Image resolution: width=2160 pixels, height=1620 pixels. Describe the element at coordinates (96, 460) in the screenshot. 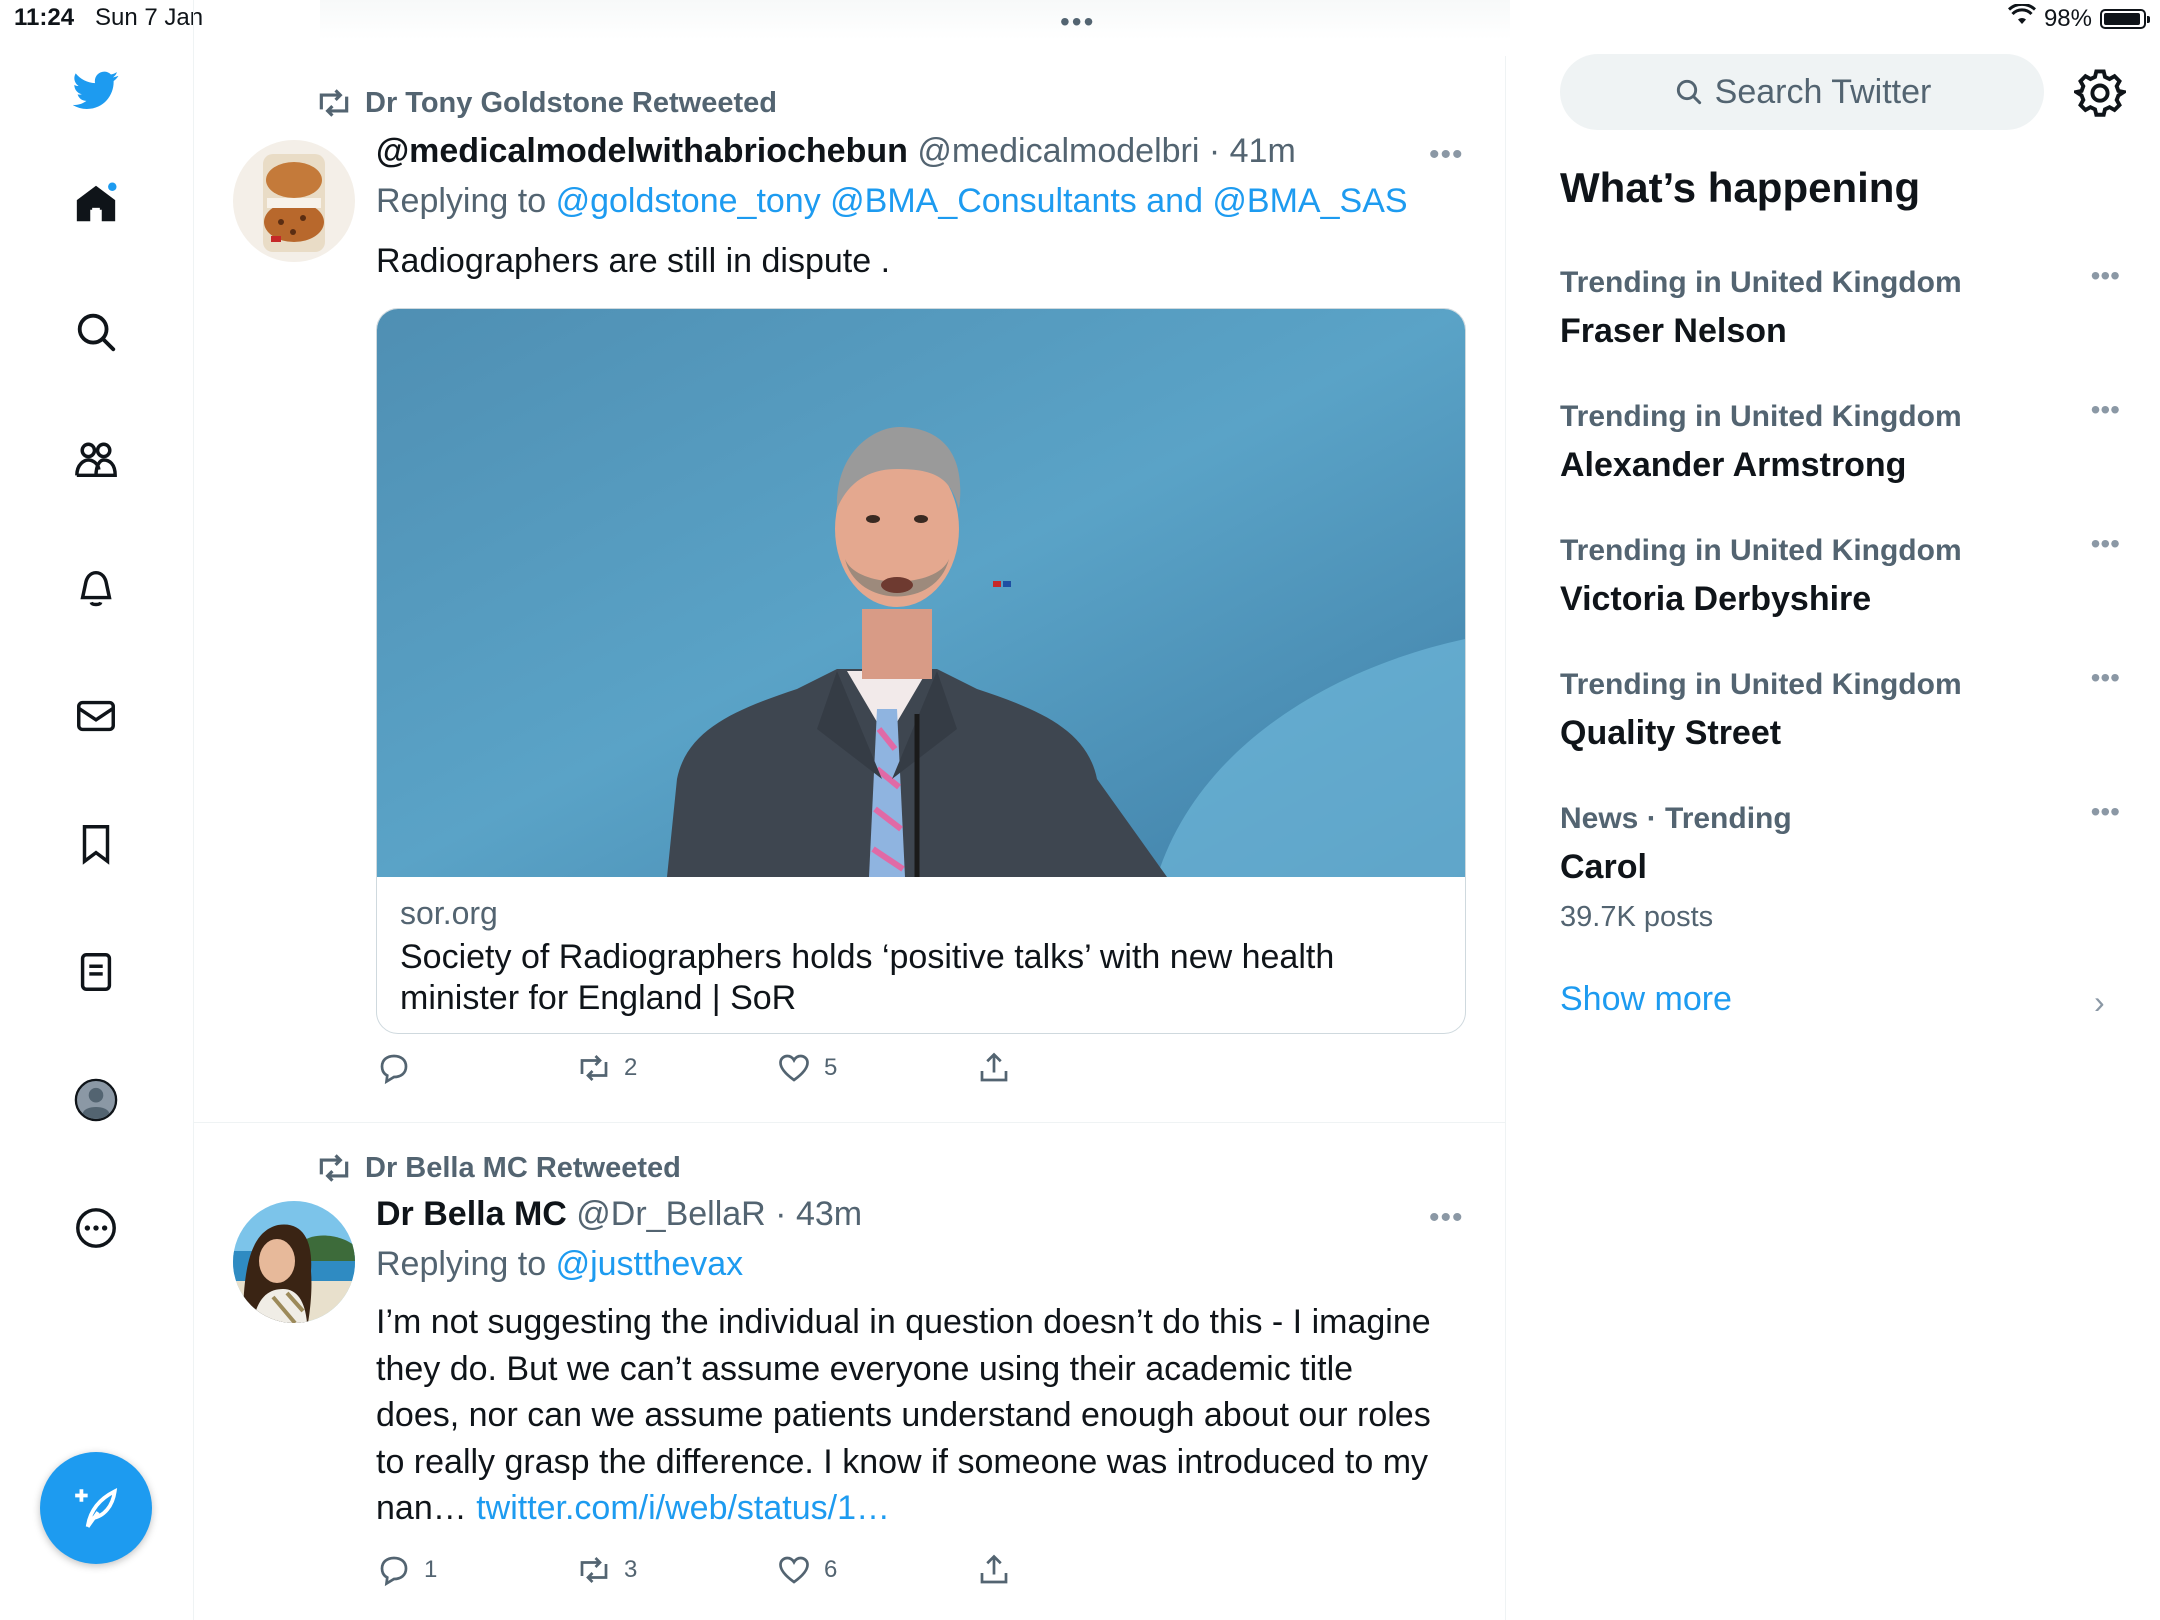

I see `communities-icon` at that location.